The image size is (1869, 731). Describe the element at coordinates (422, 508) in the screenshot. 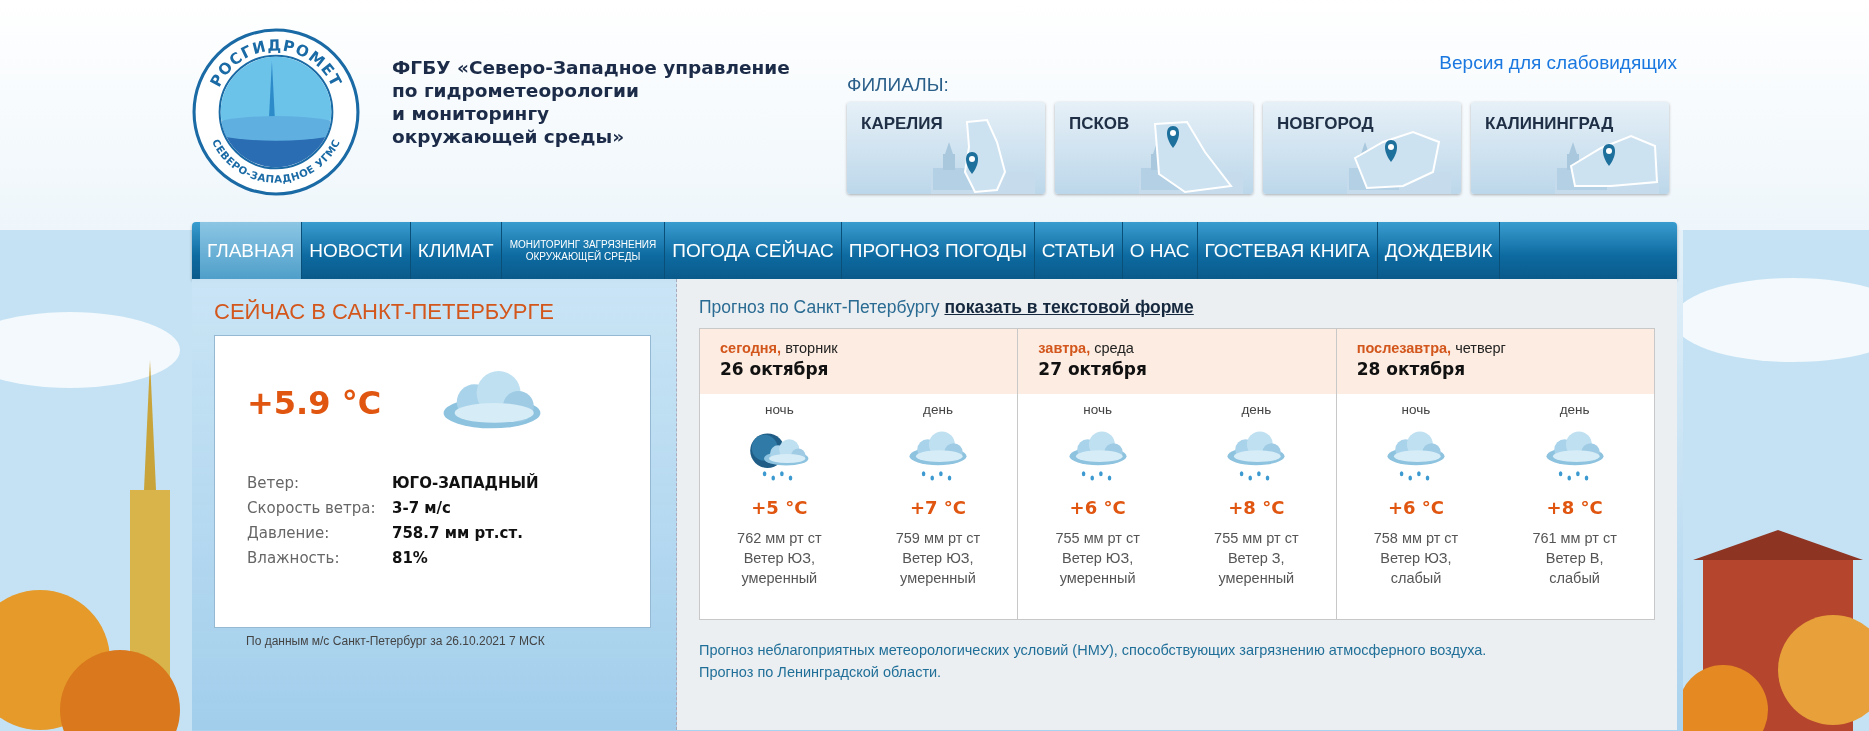

I see `parameter-value: 3-7 м/с` at that location.